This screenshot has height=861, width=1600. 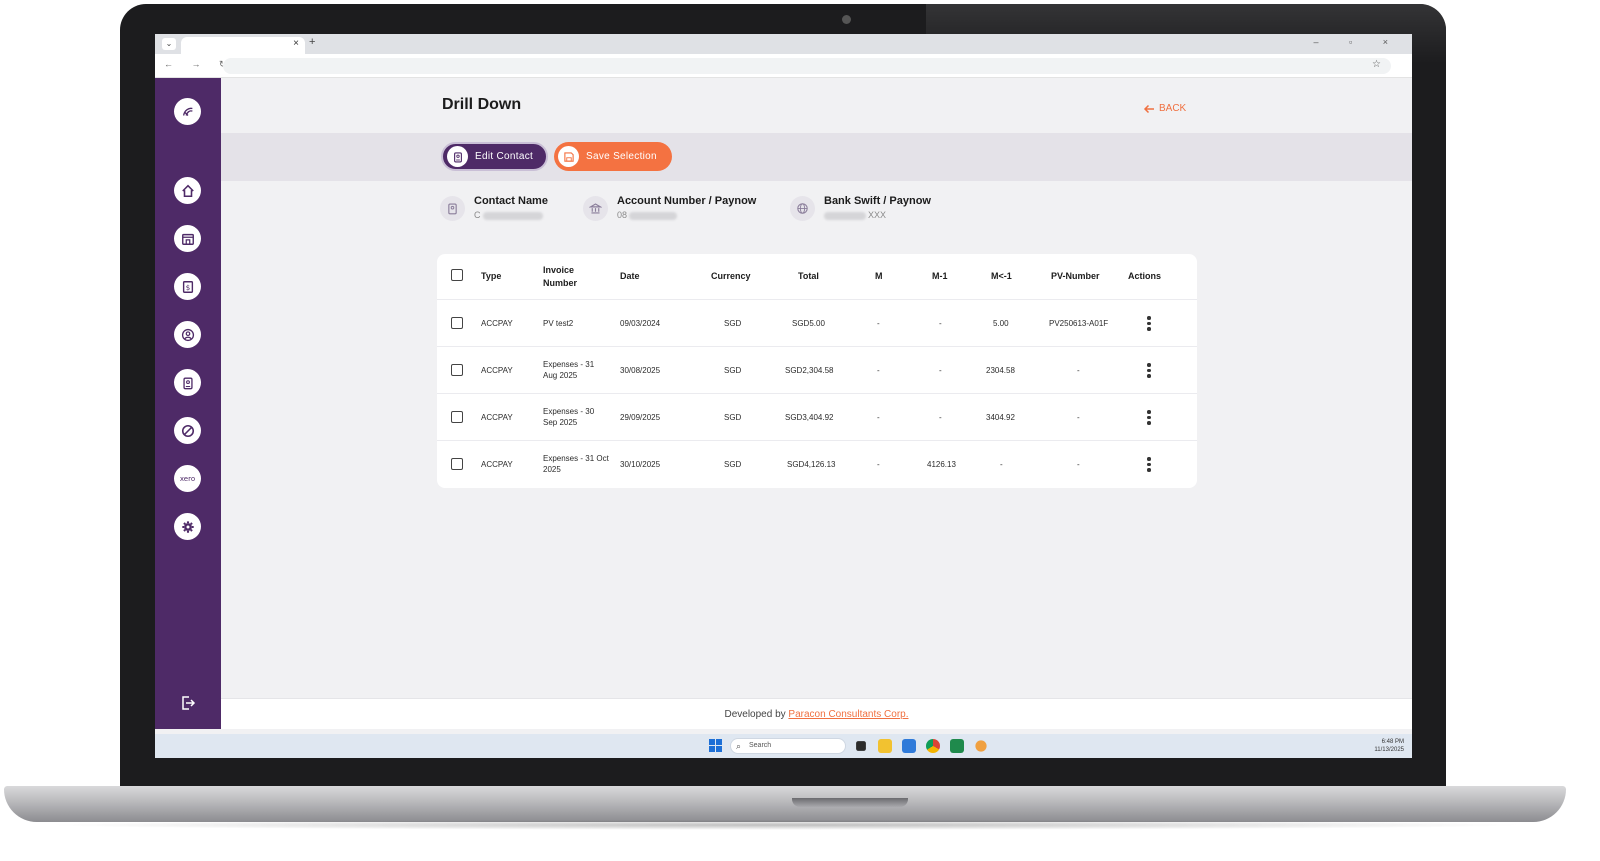 I want to click on os-taskbar: ⌕ Search 6:48 PM 11/13/2025, so click(x=783, y=746).